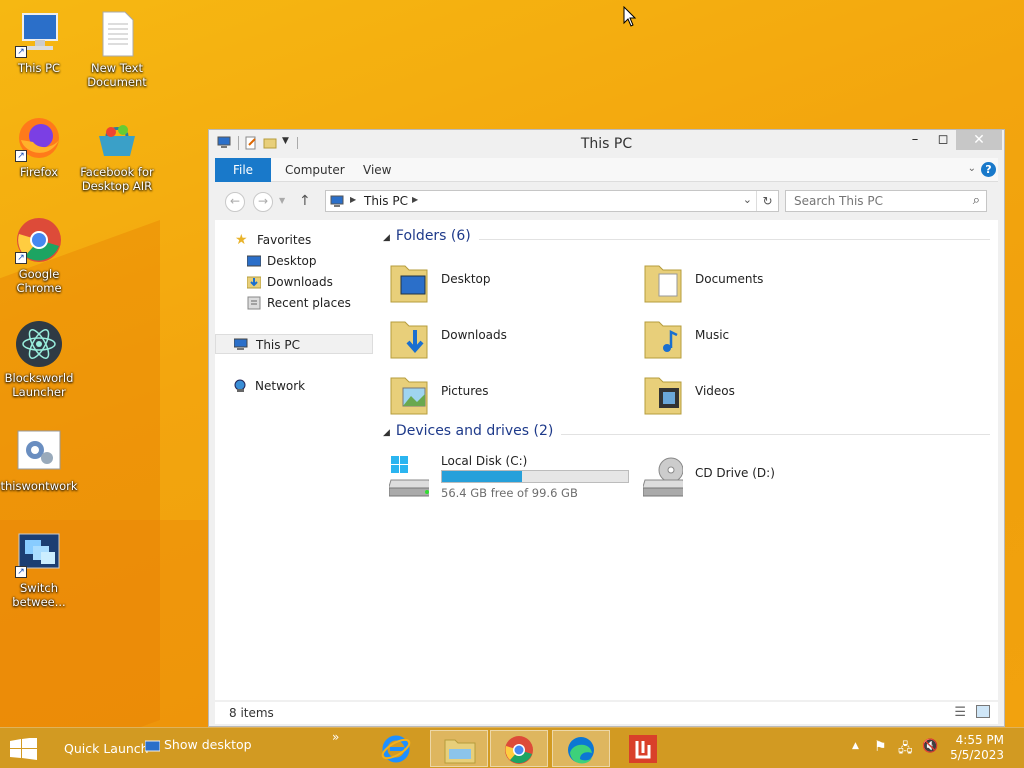 This screenshot has width=1024, height=768. I want to click on maximize-button: ◻, so click(943, 140).